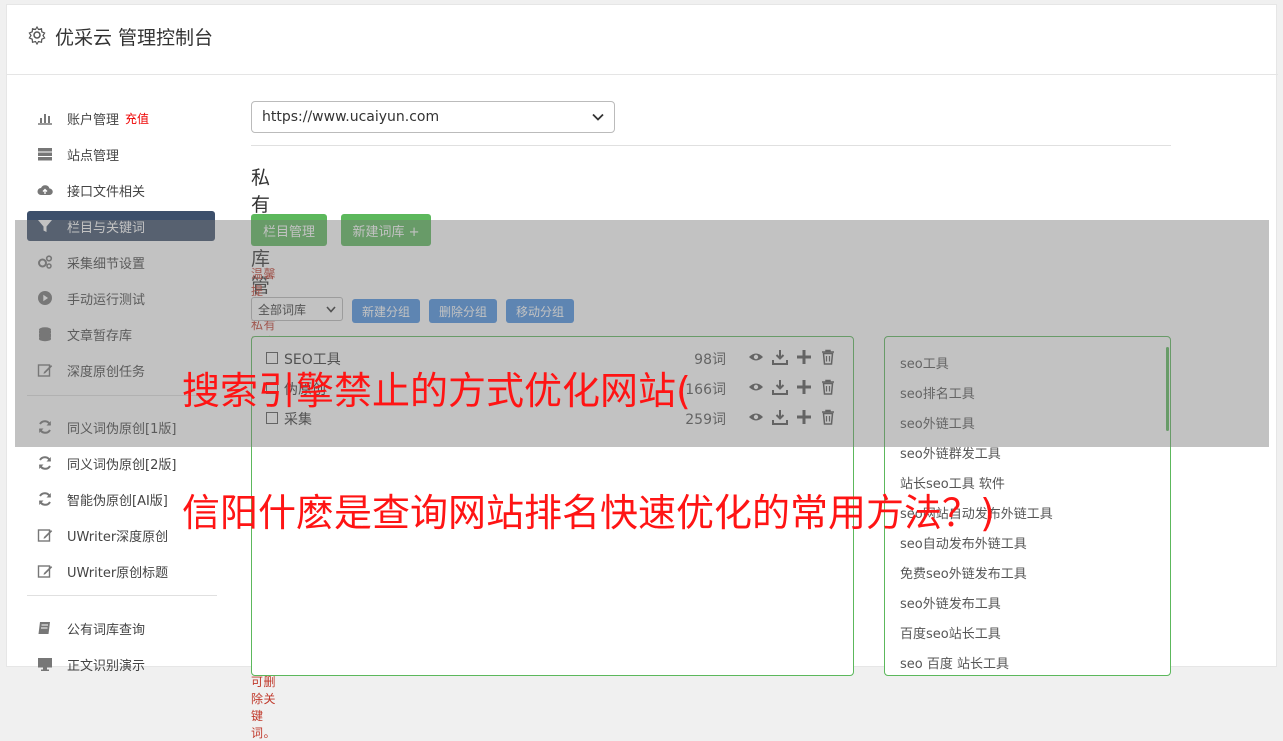  I want to click on keyword-item: seo外链发布工具, so click(950, 602).